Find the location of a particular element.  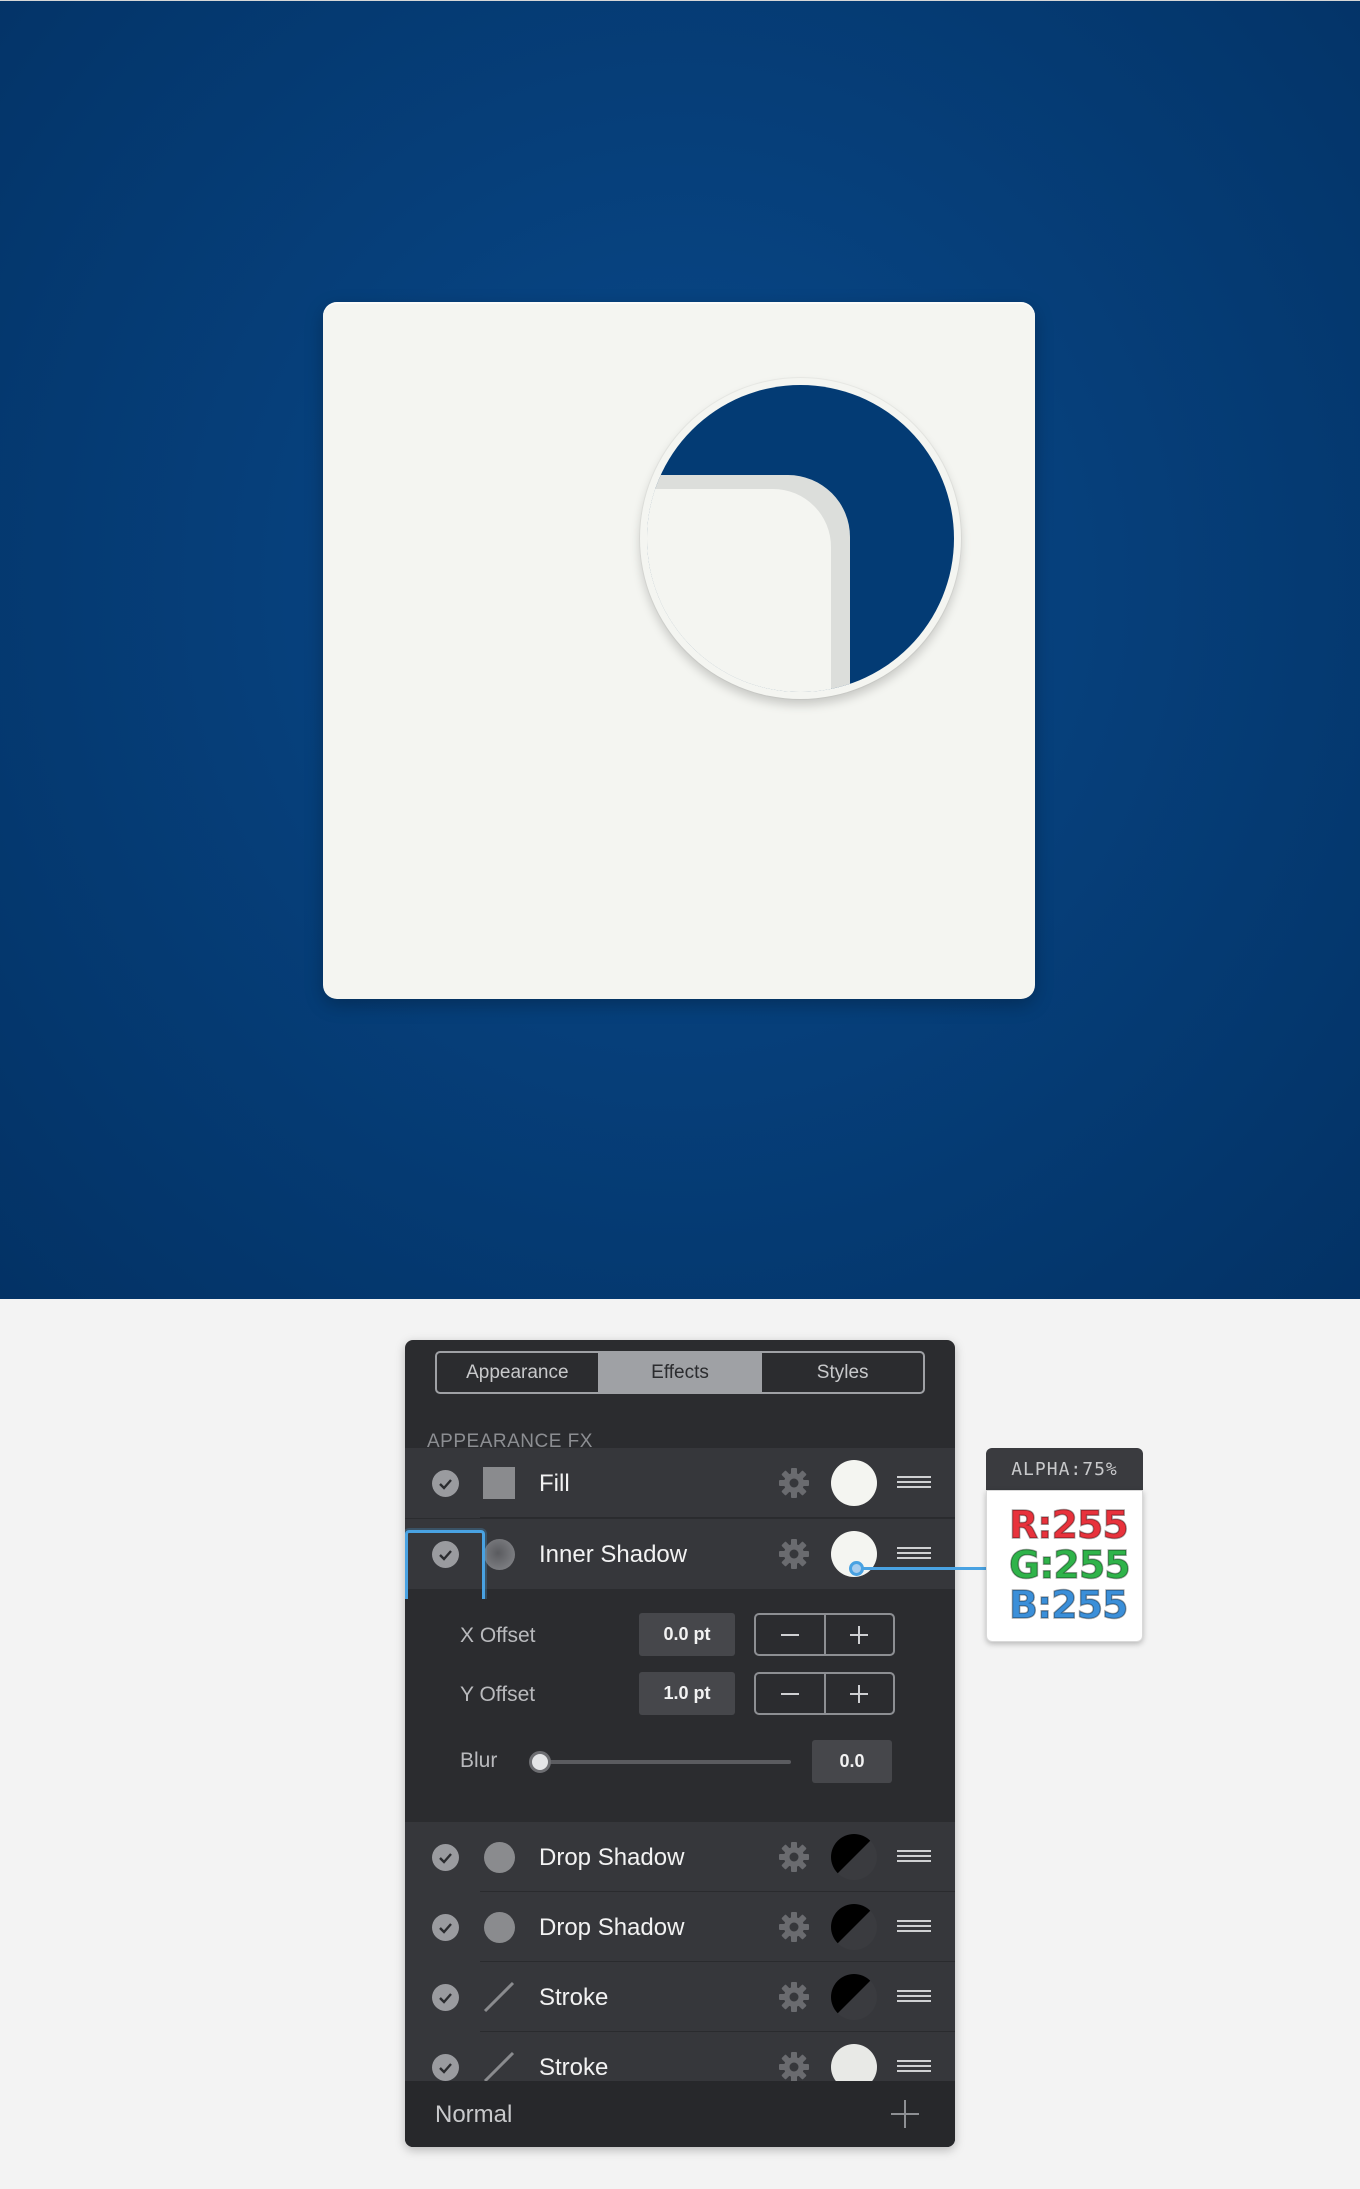

tab-effects: Effects is located at coordinates (679, 1372).